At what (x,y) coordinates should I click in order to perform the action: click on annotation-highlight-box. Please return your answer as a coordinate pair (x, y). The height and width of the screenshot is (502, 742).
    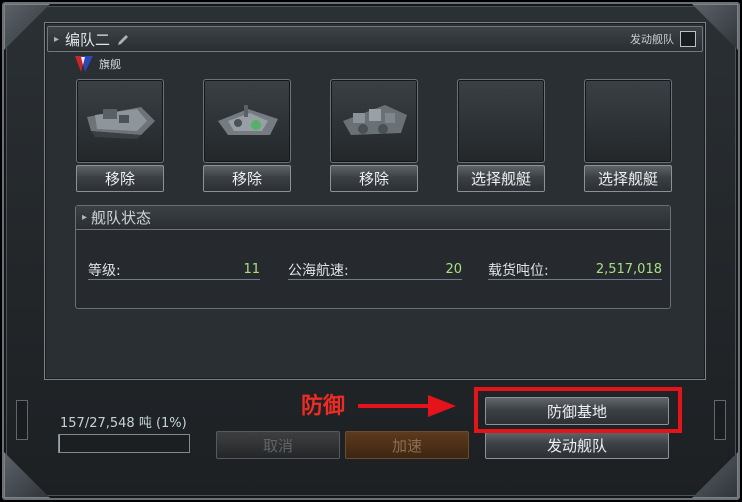
    Looking at the image, I should click on (578, 410).